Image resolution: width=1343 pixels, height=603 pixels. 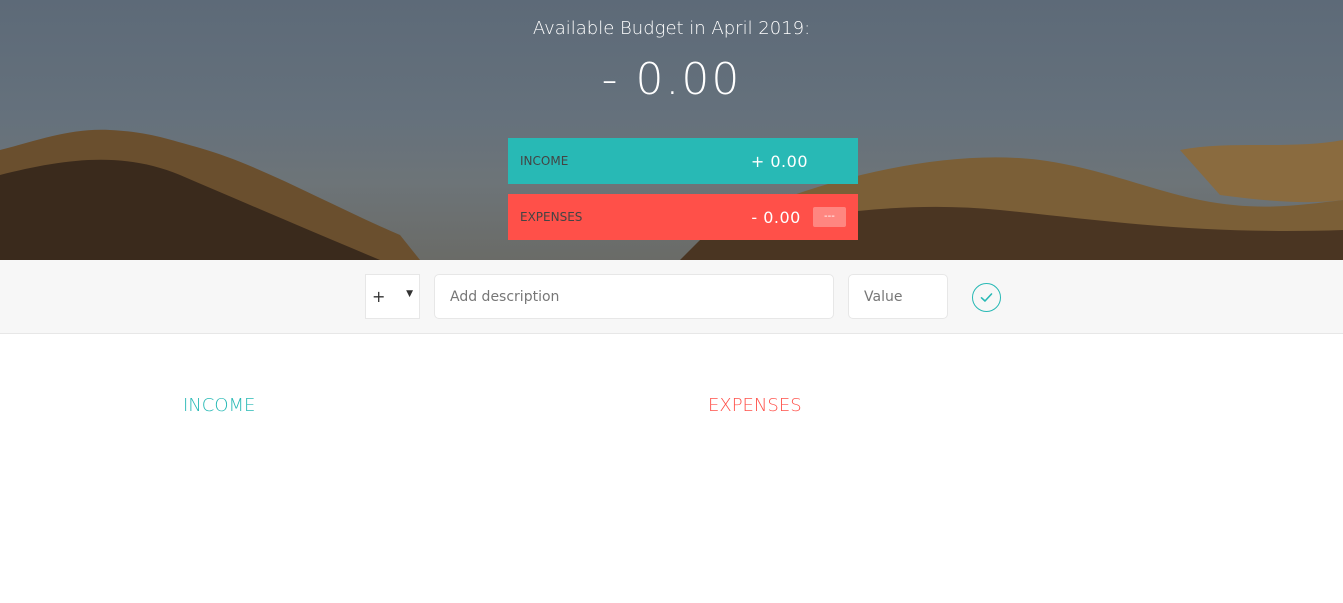 I want to click on income-summary-label: Income, so click(x=544, y=161).